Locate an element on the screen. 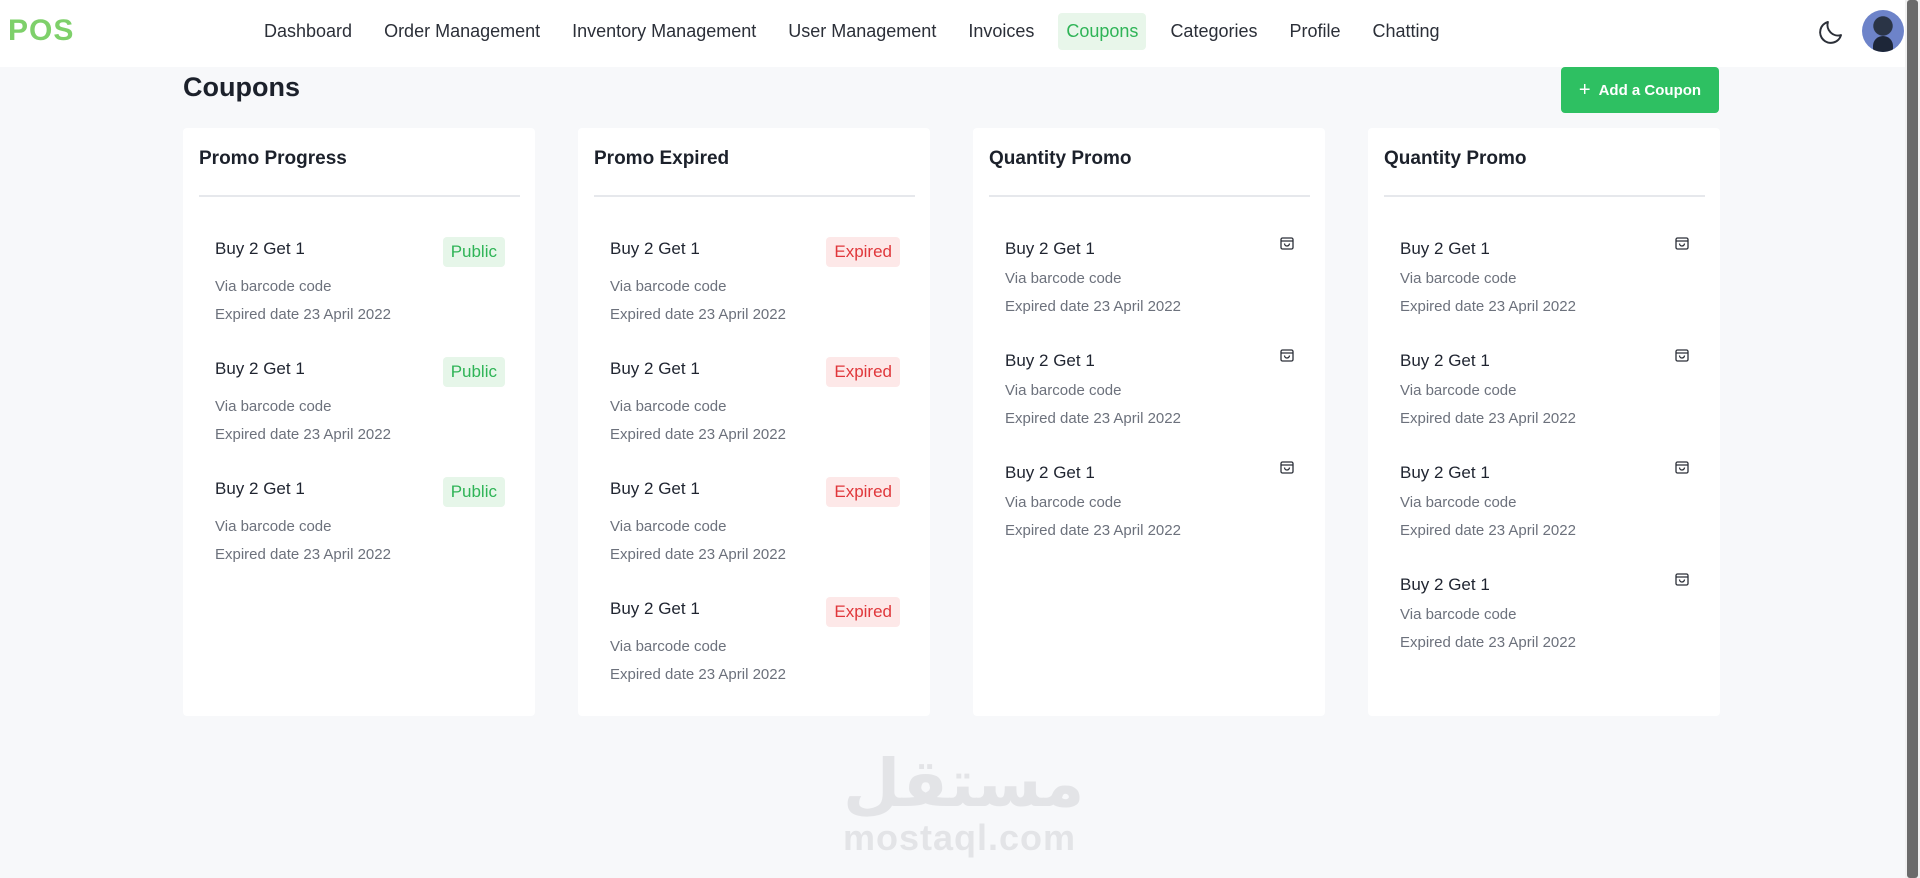 The height and width of the screenshot is (878, 1920). user-avatar is located at coordinates (1883, 31).